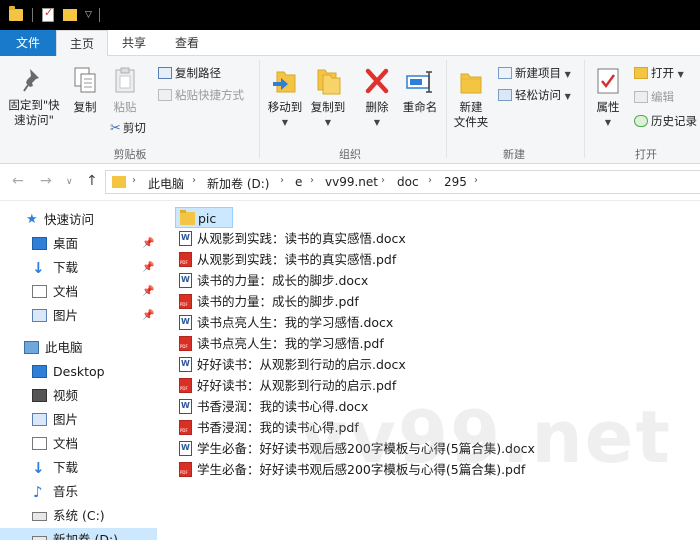 The height and width of the screenshot is (540, 700). I want to click on nav-videos: 视频, so click(78, 396).